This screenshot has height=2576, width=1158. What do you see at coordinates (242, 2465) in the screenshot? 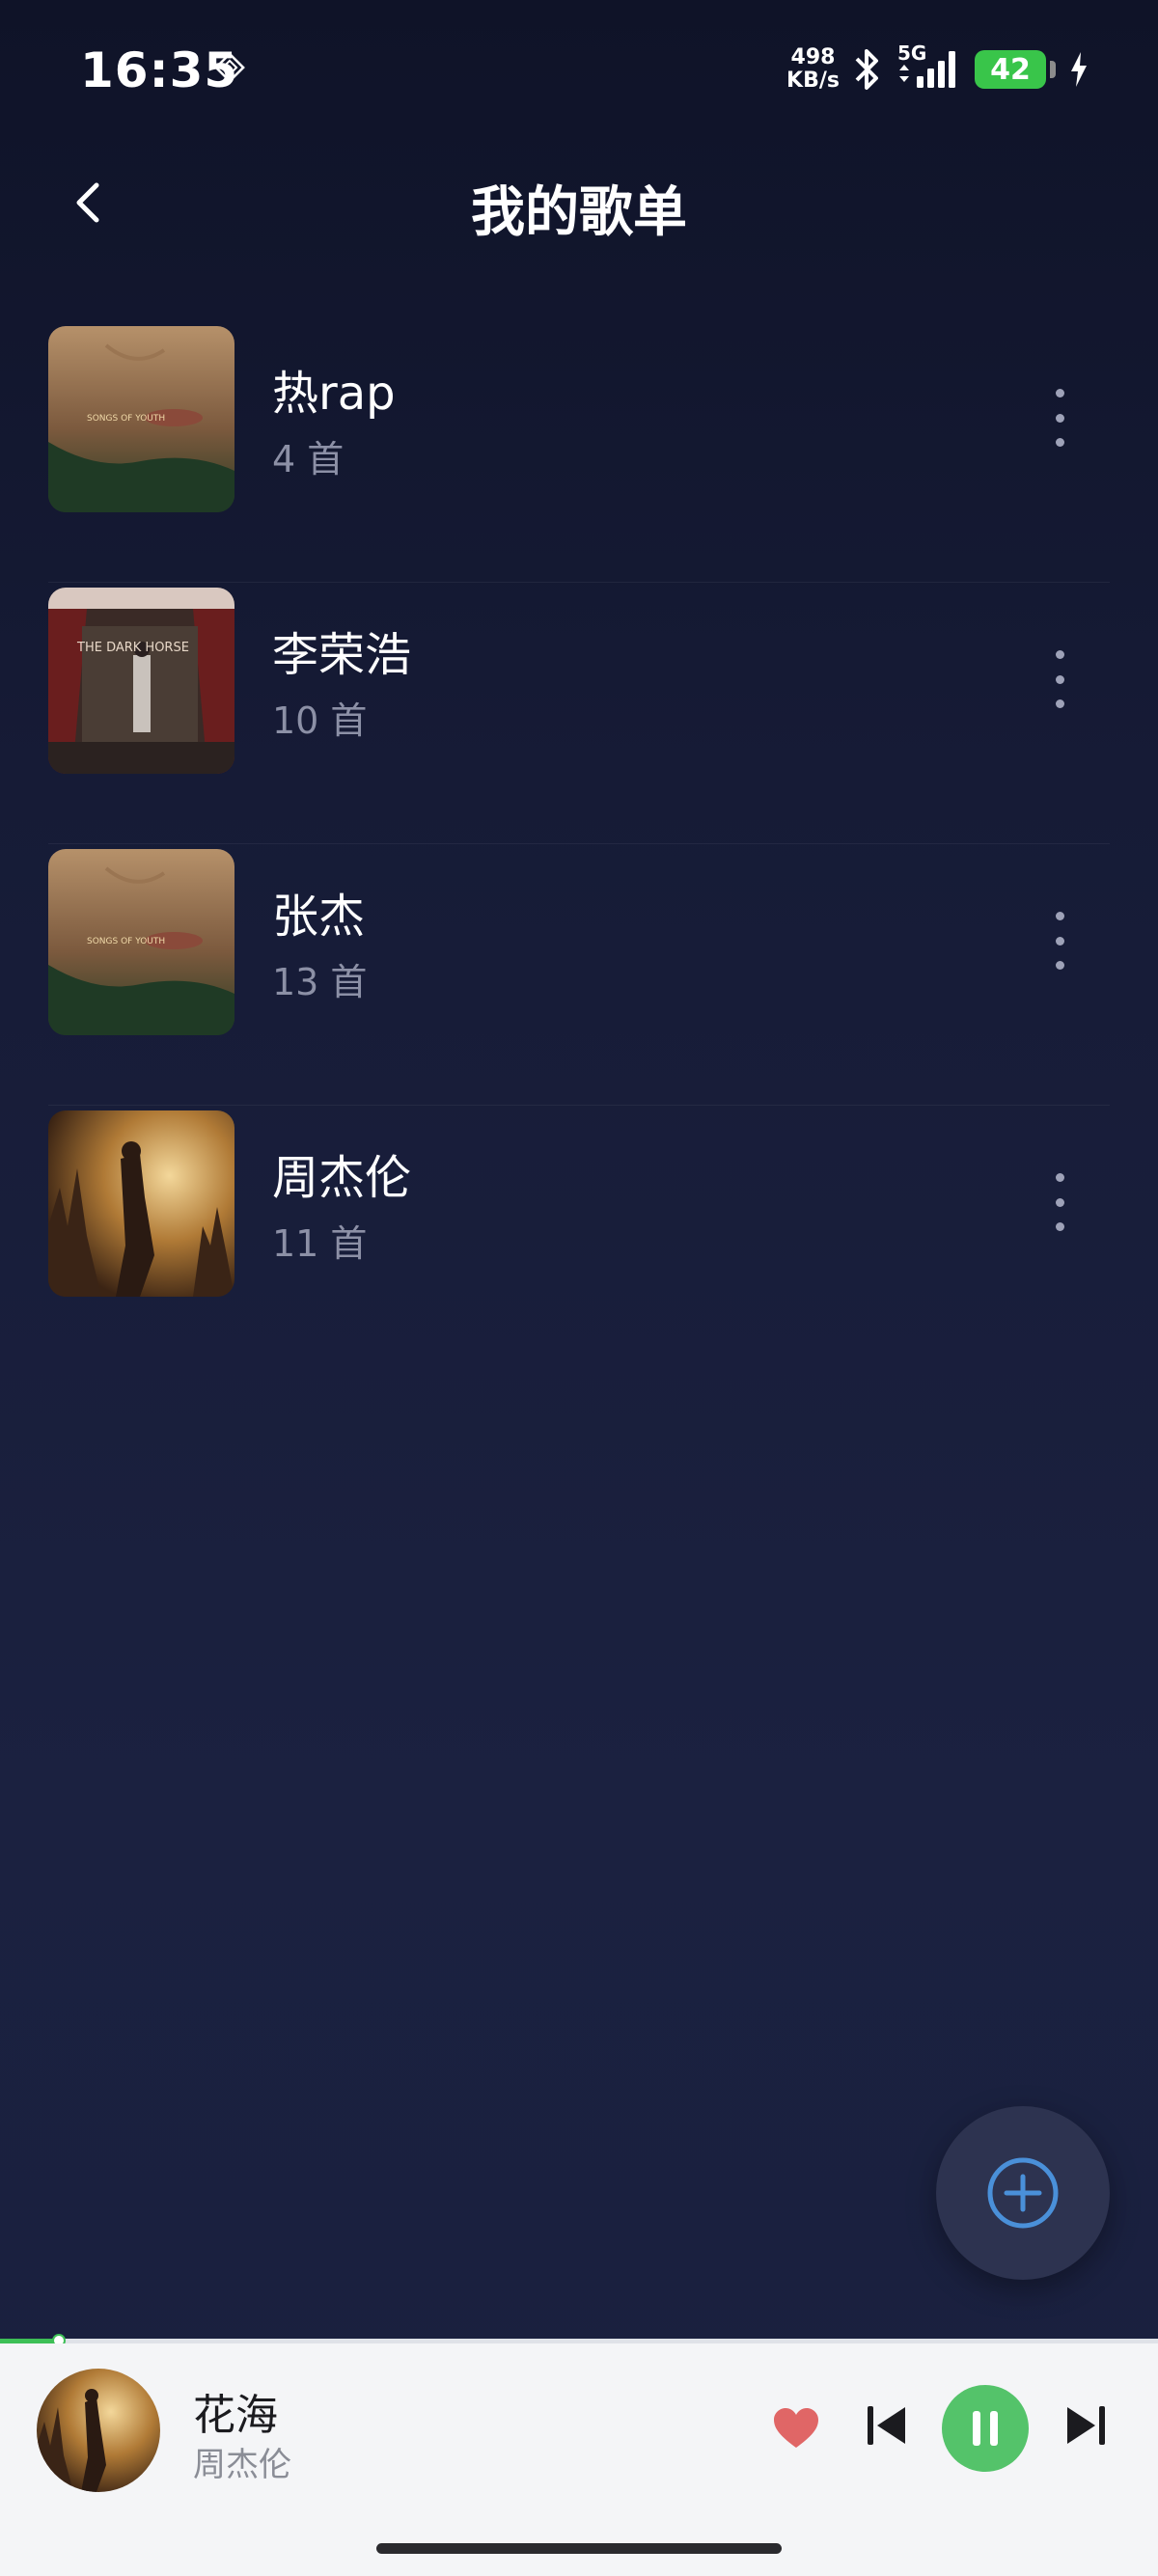
I see `now-playing-artist: 周杰伦` at bounding box center [242, 2465].